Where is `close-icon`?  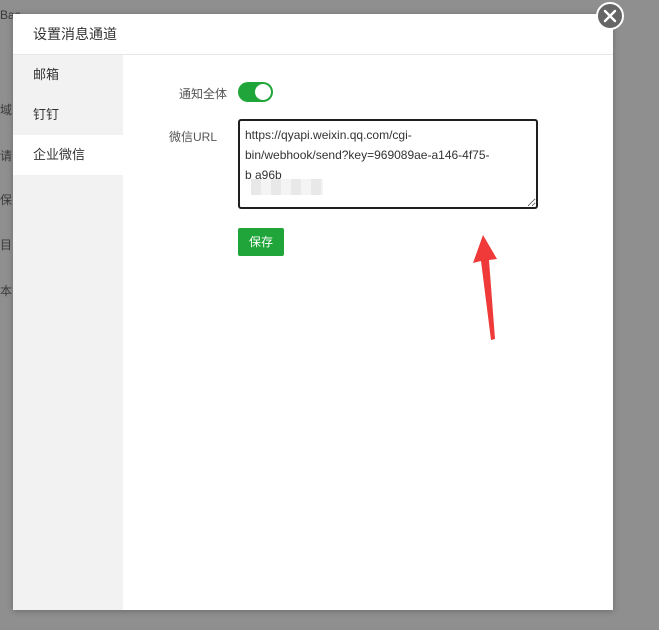
close-icon is located at coordinates (610, 16).